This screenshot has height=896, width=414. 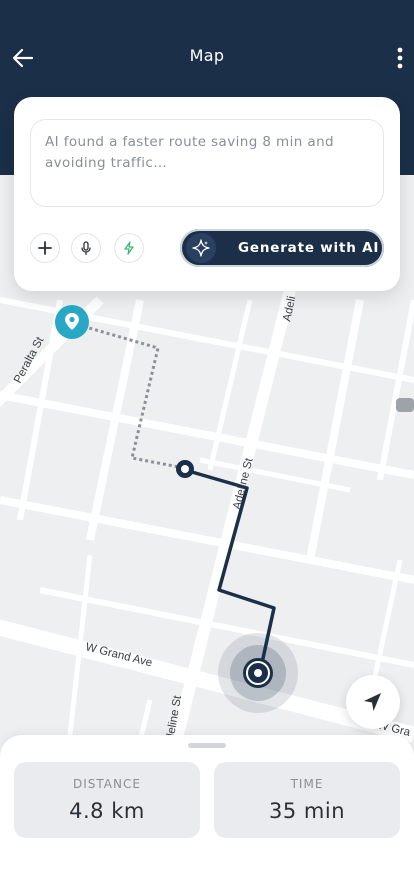 I want to click on time-card: TIME 35 min, so click(x=307, y=800).